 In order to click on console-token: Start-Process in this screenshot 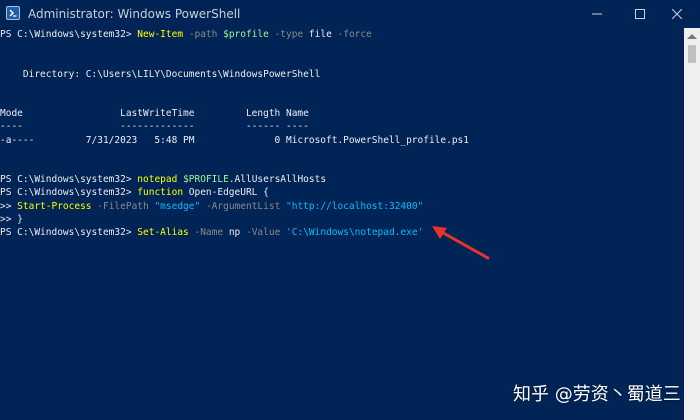, I will do `click(54, 206)`.